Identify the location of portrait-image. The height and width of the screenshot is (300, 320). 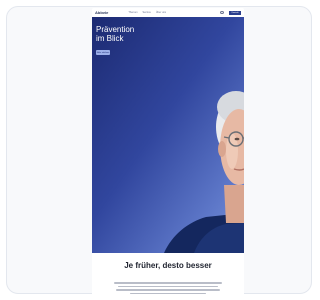
(204, 172).